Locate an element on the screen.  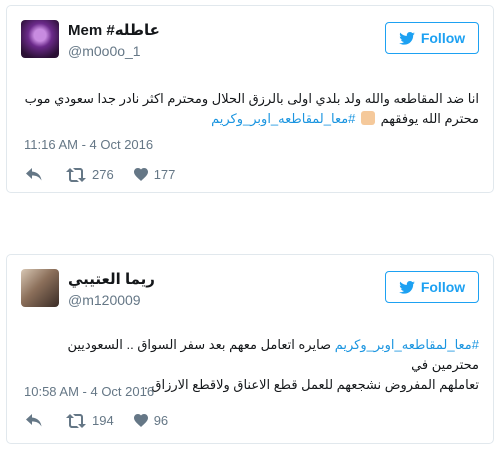
handle: @m0o0o_1 is located at coordinates (114, 51).